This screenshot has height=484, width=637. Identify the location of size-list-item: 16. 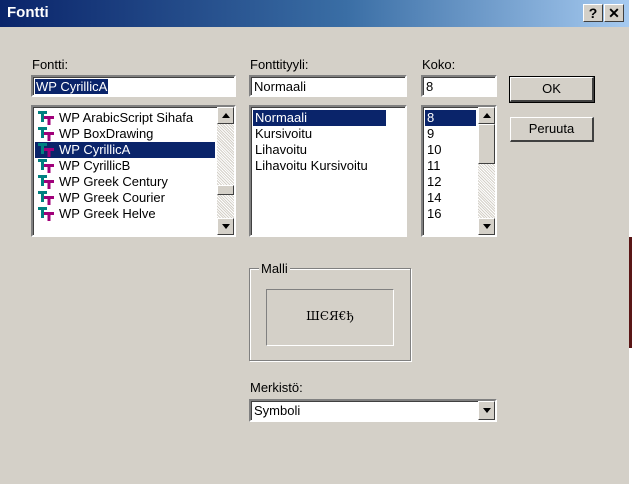
(450, 214).